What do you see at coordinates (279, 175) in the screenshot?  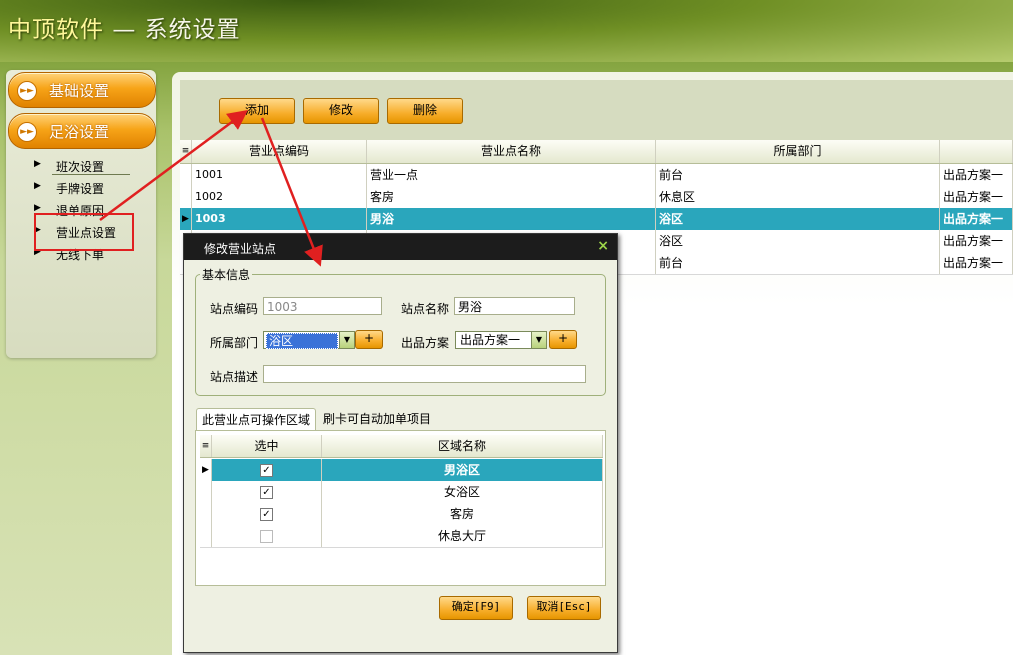 I see `cell-code: 1001` at bounding box center [279, 175].